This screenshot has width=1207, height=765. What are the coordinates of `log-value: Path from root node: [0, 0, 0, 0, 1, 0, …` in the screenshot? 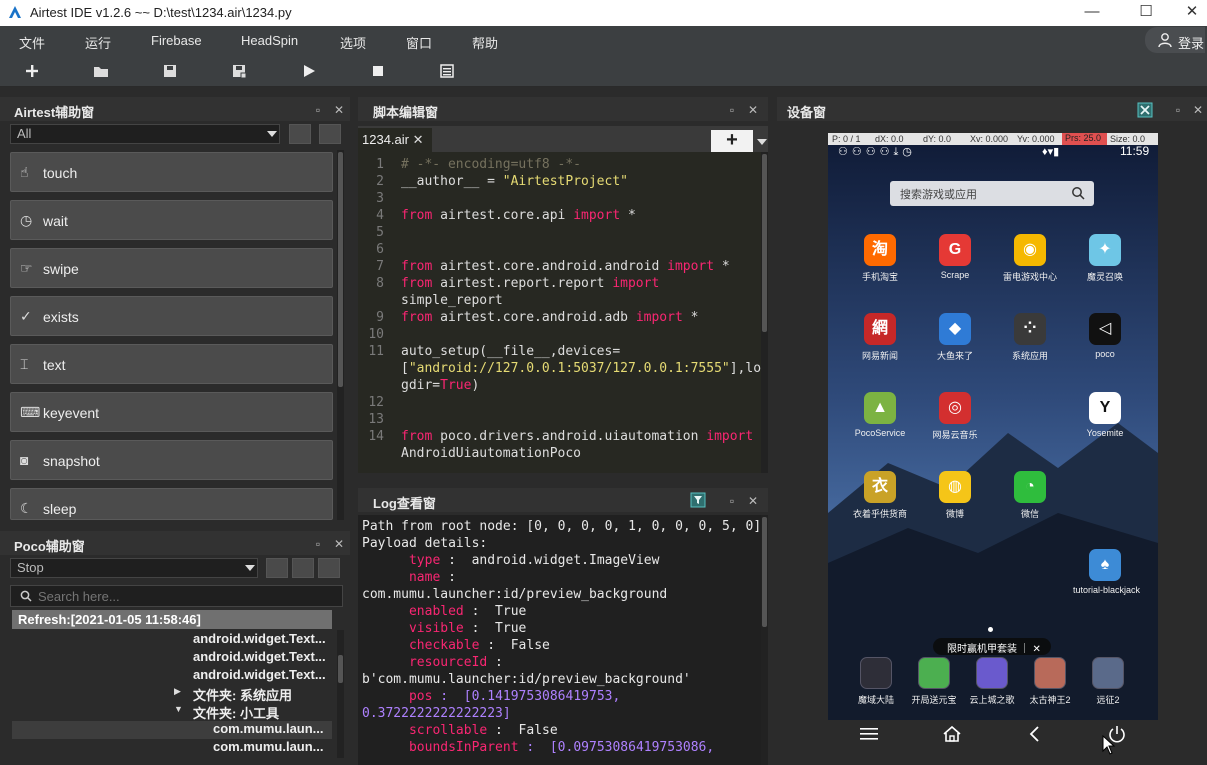 It's located at (562, 526).